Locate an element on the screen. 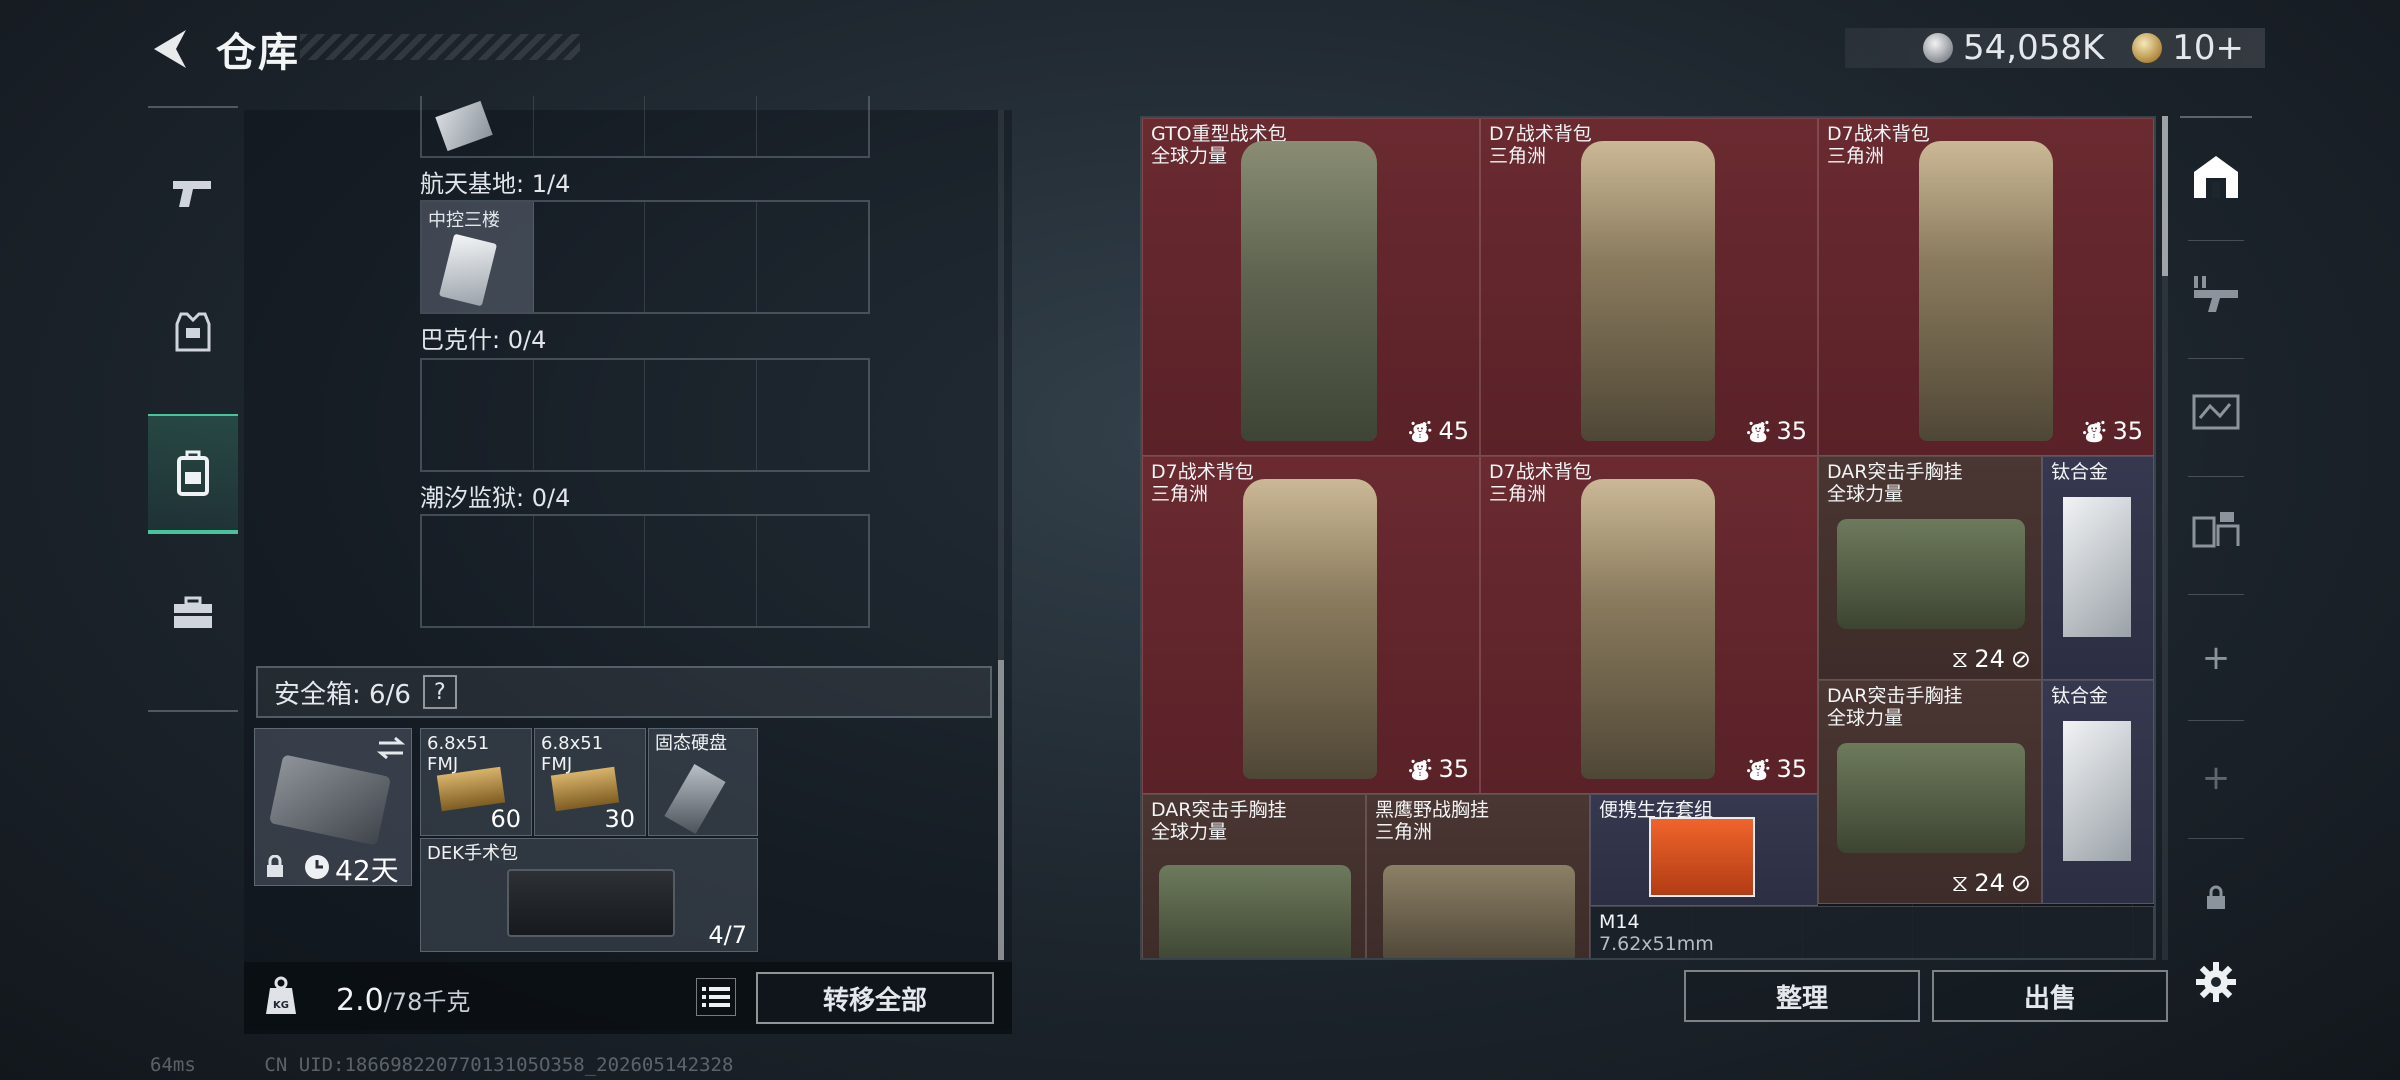 Image resolution: width=2400 pixels, height=1080 pixels. ssd-icon is located at coordinates (695, 799).